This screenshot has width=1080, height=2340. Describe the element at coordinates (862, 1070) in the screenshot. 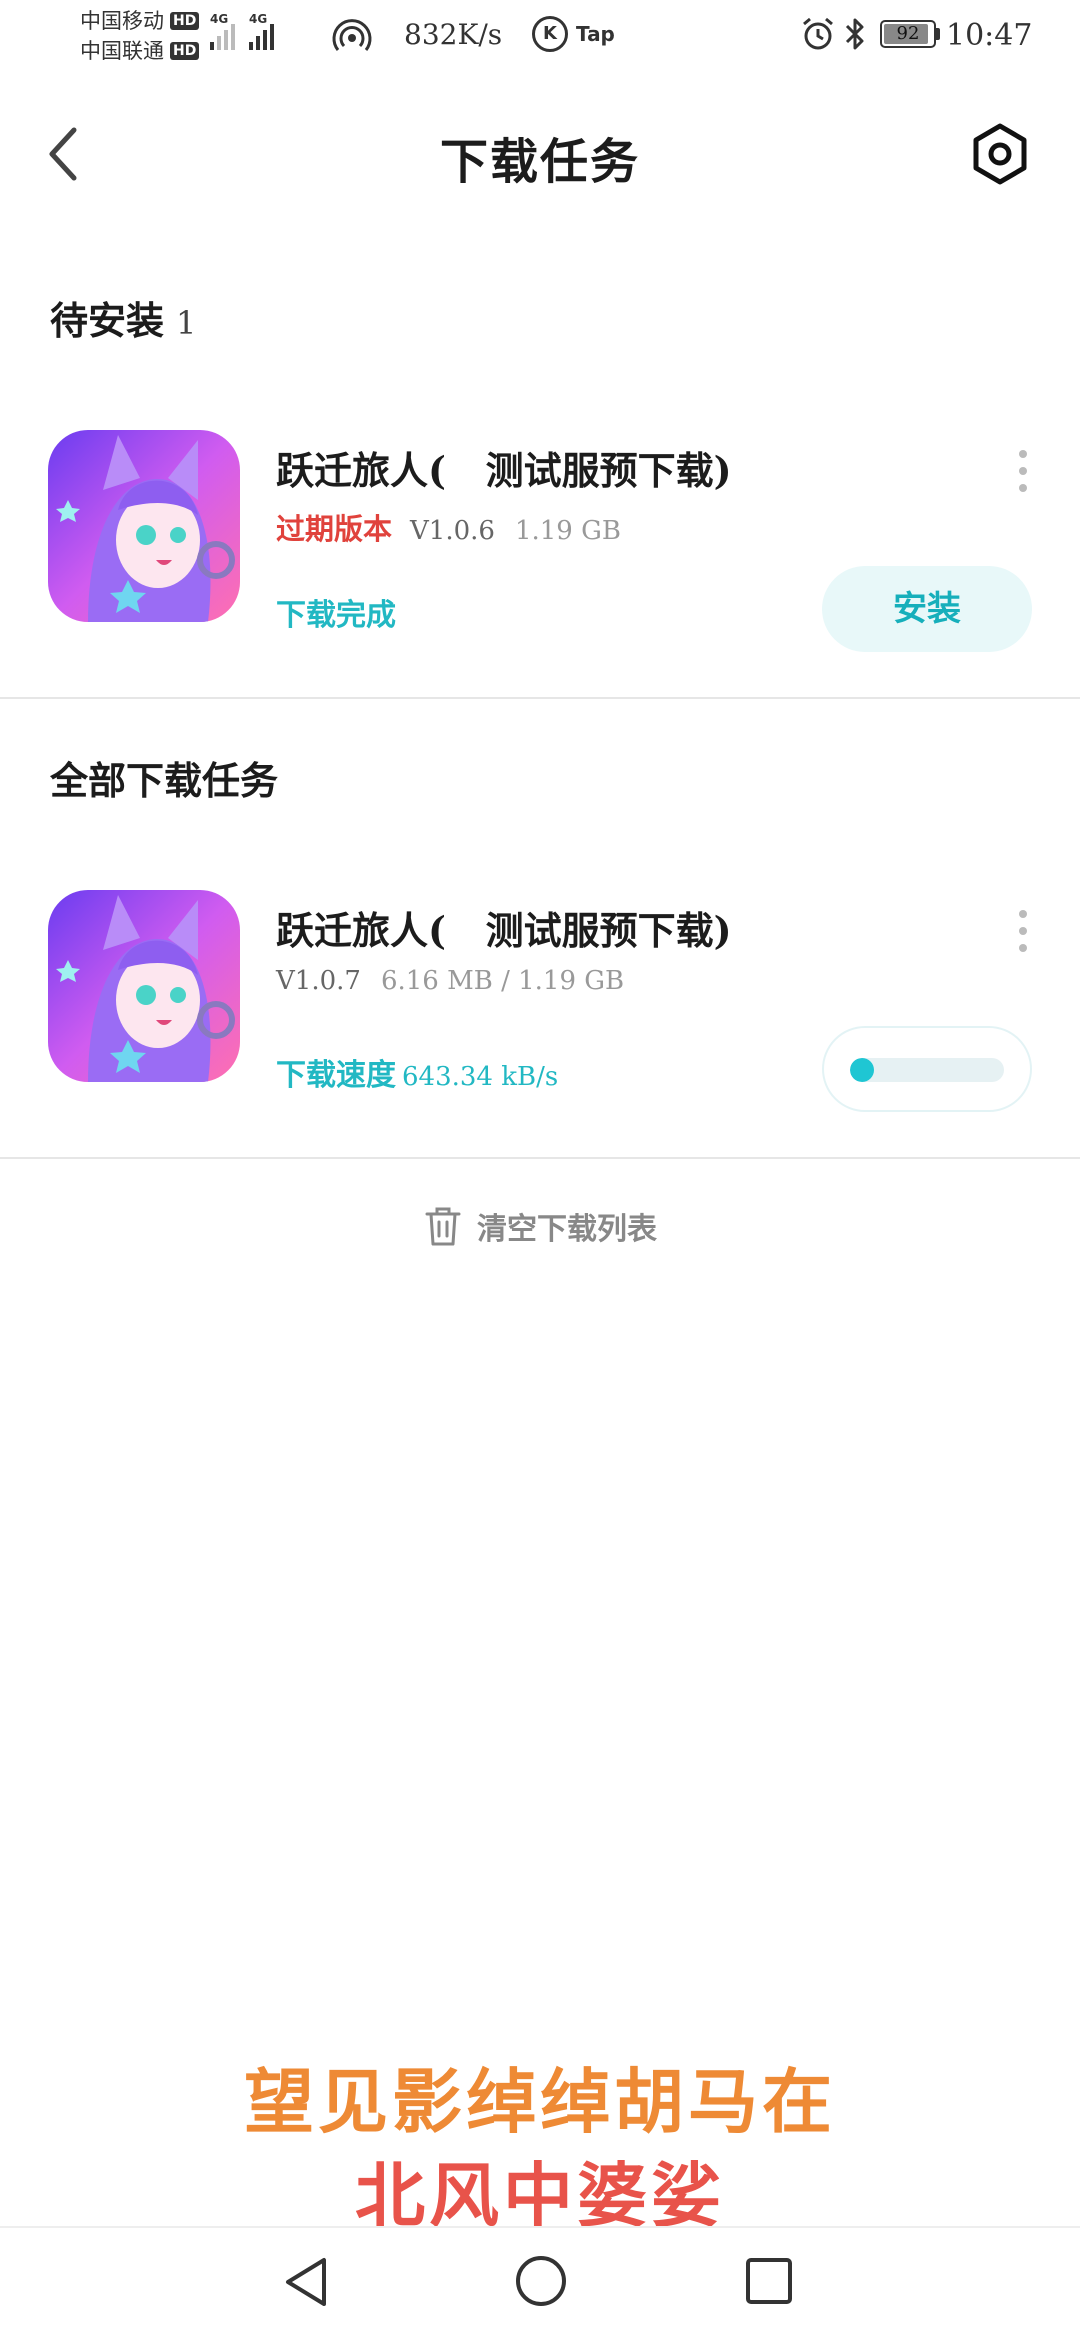

I see `progress-fill` at that location.